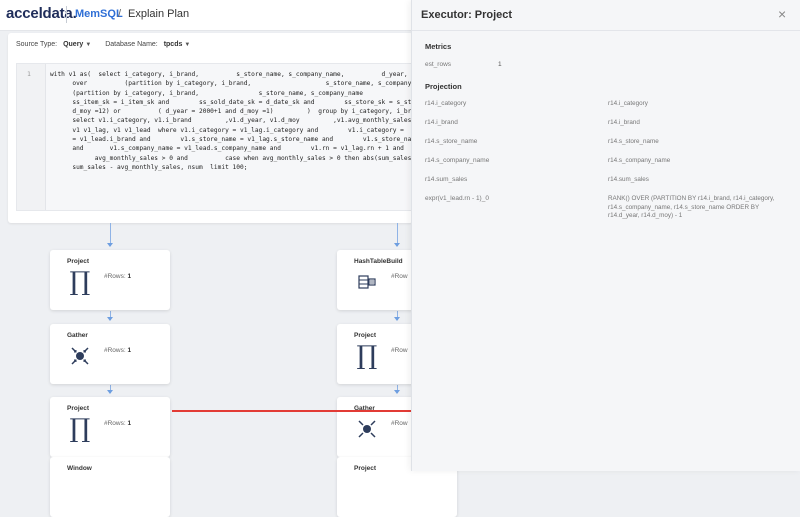 This screenshot has width=800, height=517. Describe the element at coordinates (110, 487) in the screenshot. I see `plan-node-window: Window` at that location.